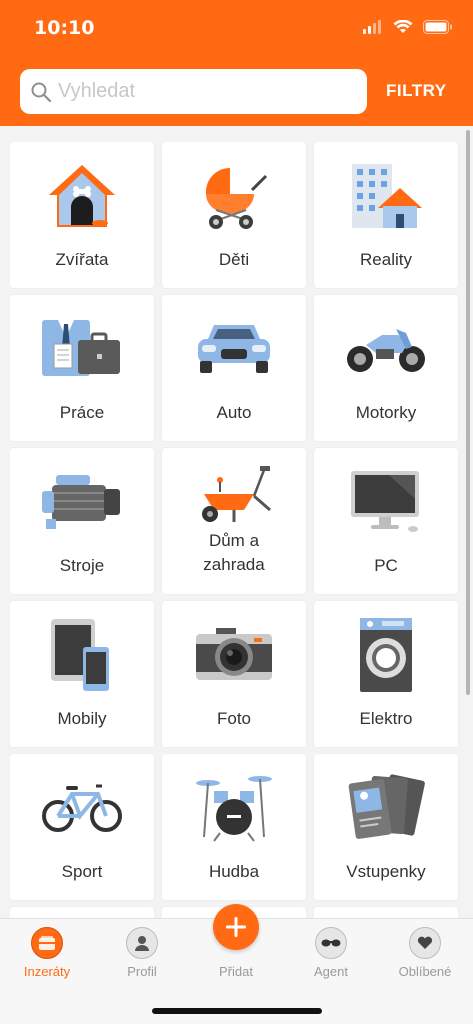  Describe the element at coordinates (64, 28) in the screenshot. I see `status-time: 10:10` at that location.